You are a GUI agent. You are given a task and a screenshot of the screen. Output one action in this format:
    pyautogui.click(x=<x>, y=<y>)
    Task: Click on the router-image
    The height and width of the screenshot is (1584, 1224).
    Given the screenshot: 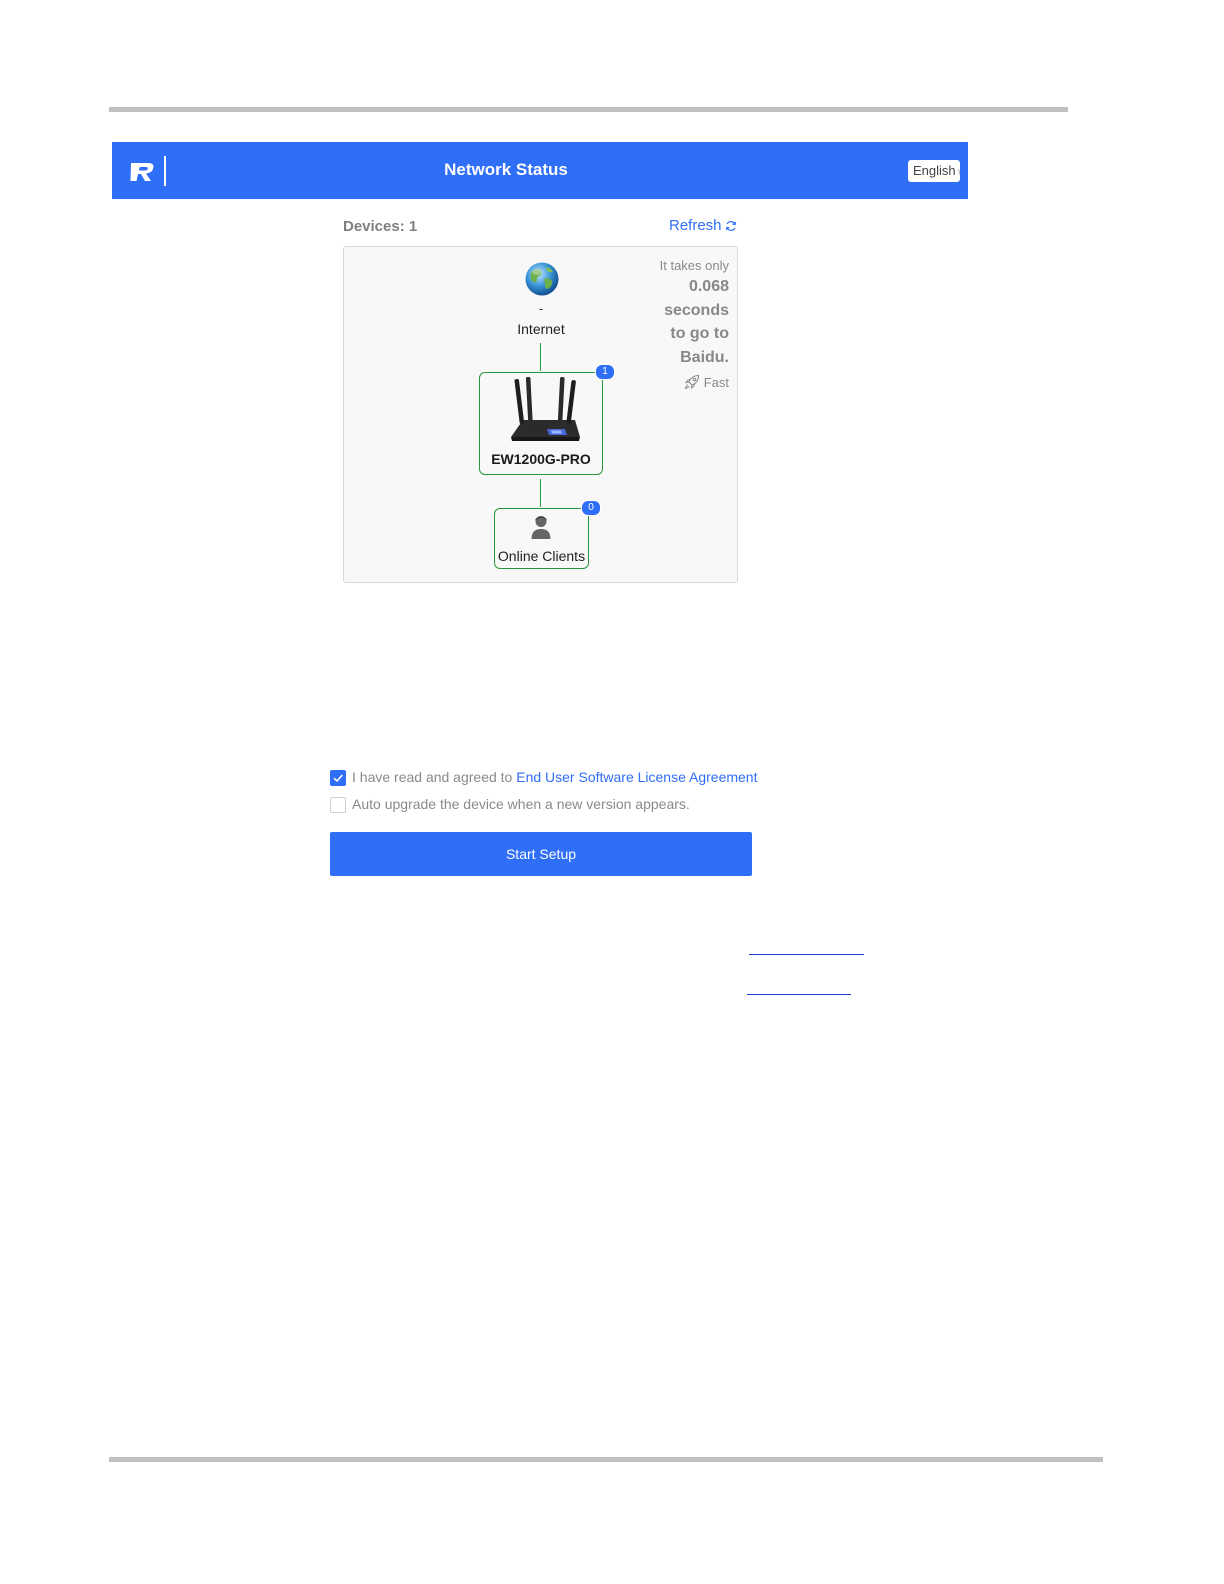 What is the action you would take?
    pyautogui.click(x=545, y=409)
    